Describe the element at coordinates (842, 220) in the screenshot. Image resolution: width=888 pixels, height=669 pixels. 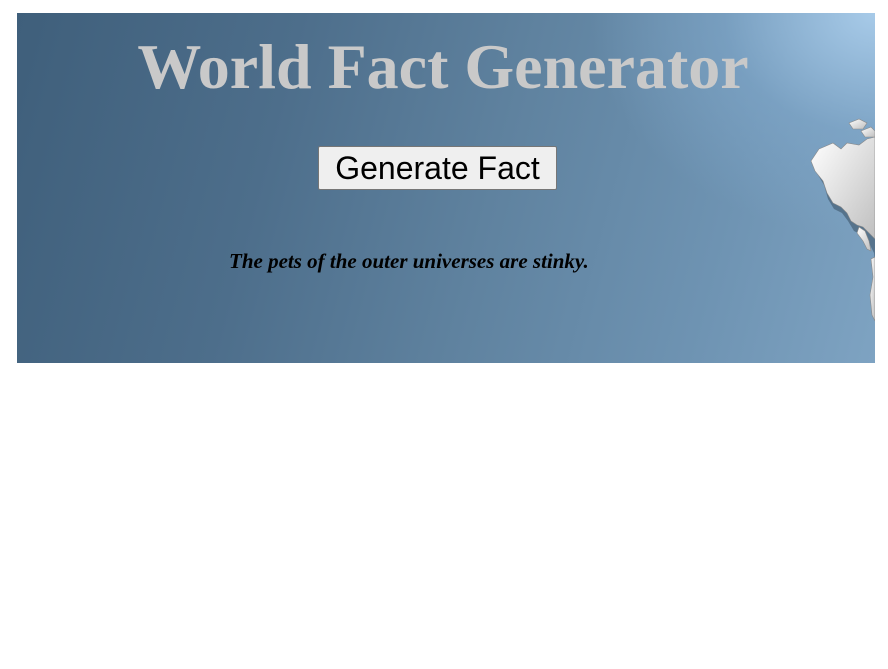
I see `world-map-icon` at that location.